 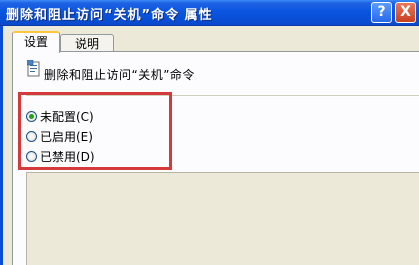 I want to click on radio-enabled: 已启用(E), so click(x=59, y=136).